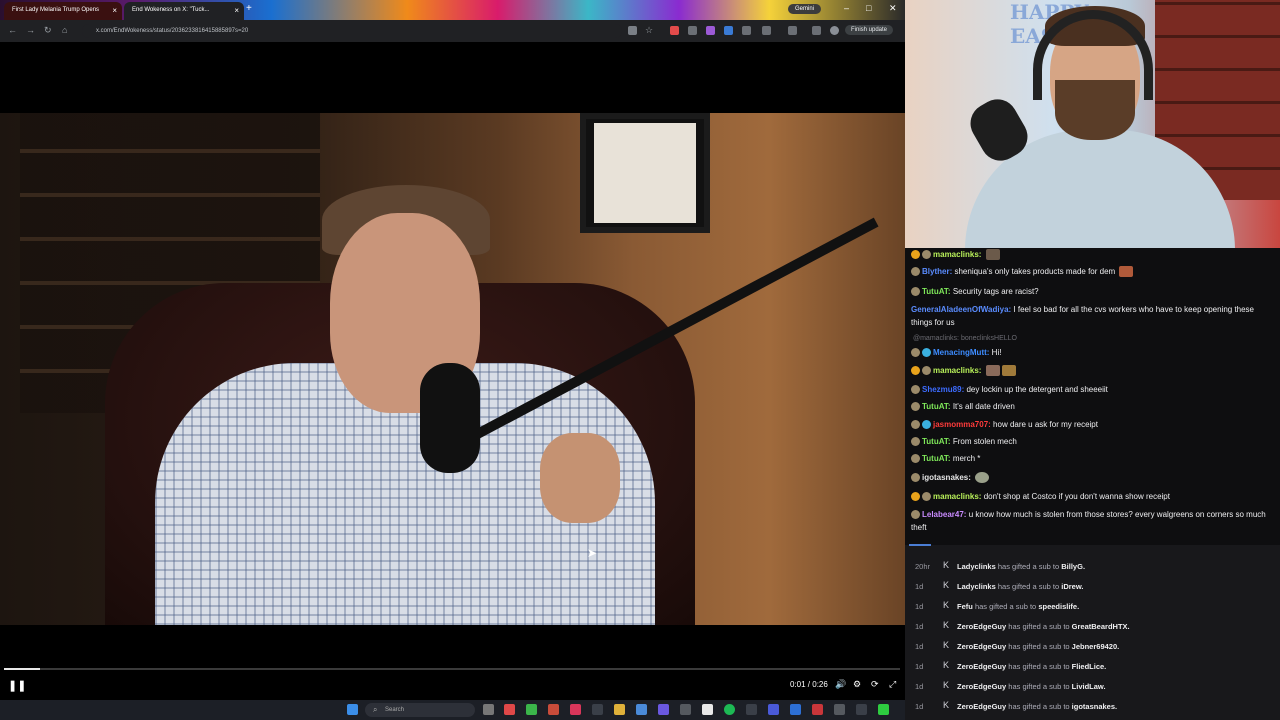 Image resolution: width=1280 pixels, height=720 pixels. I want to click on maximize-button: □, so click(868, 8).